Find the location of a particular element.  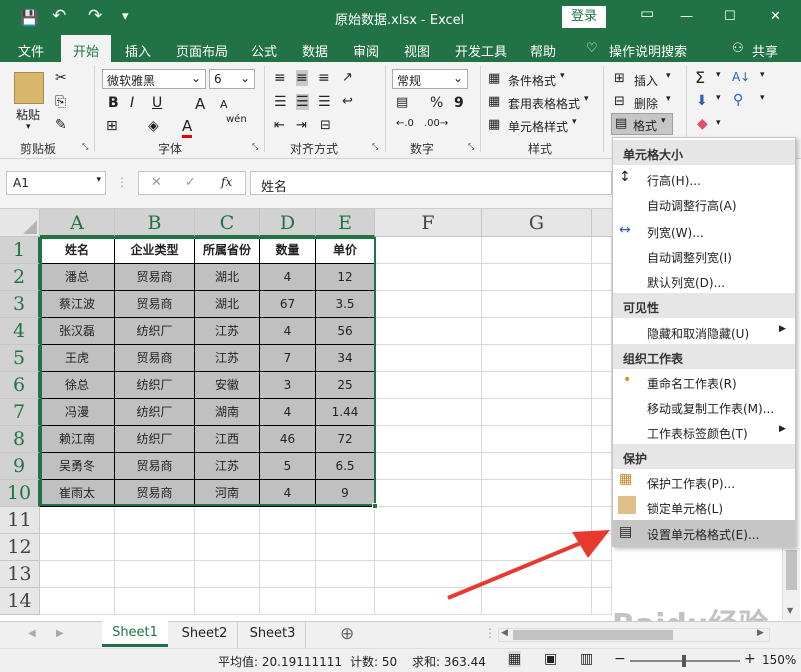

paste-icon is located at coordinates (29, 88).